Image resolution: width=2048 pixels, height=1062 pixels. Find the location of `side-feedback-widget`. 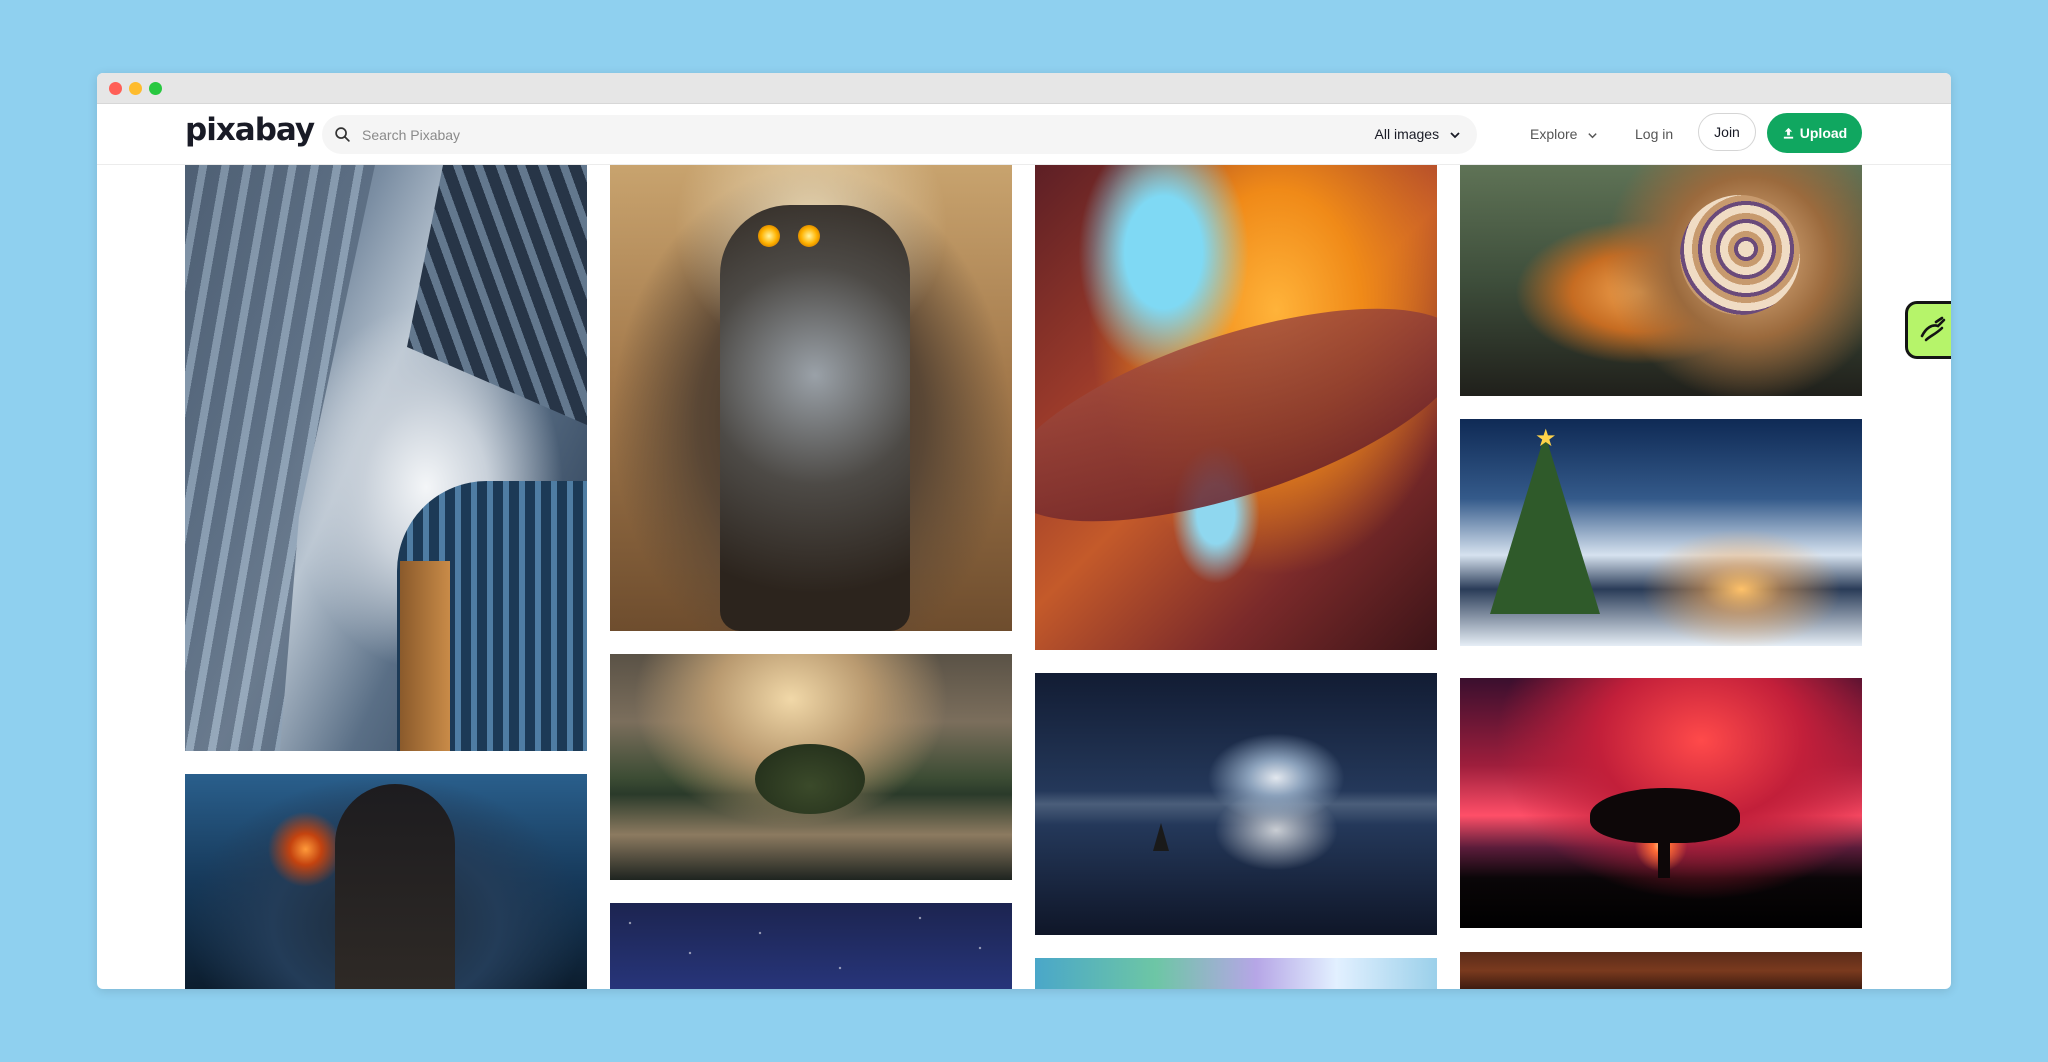

side-feedback-widget is located at coordinates (1928, 330).